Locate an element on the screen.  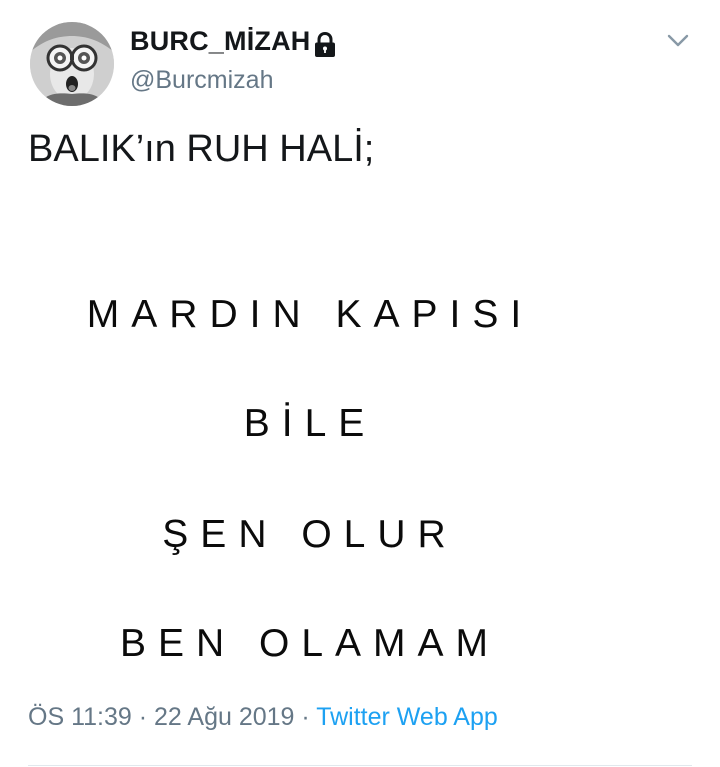
tweet-body-line-2: BİLE is located at coordinates (310, 423).